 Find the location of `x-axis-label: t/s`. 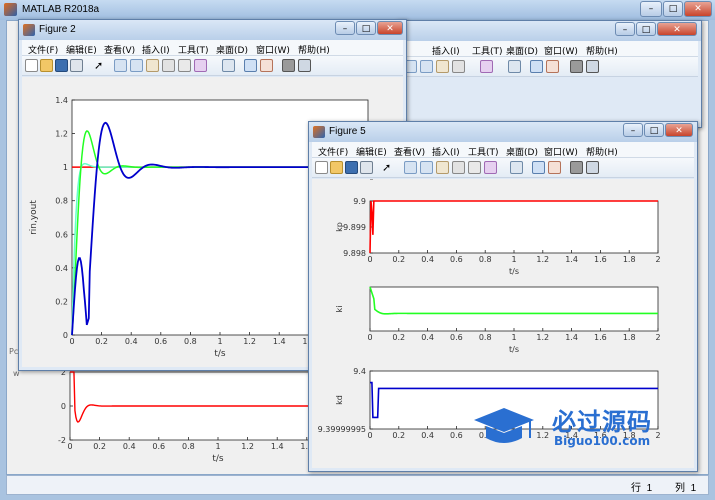

x-axis-label: t/s is located at coordinates (218, 459).